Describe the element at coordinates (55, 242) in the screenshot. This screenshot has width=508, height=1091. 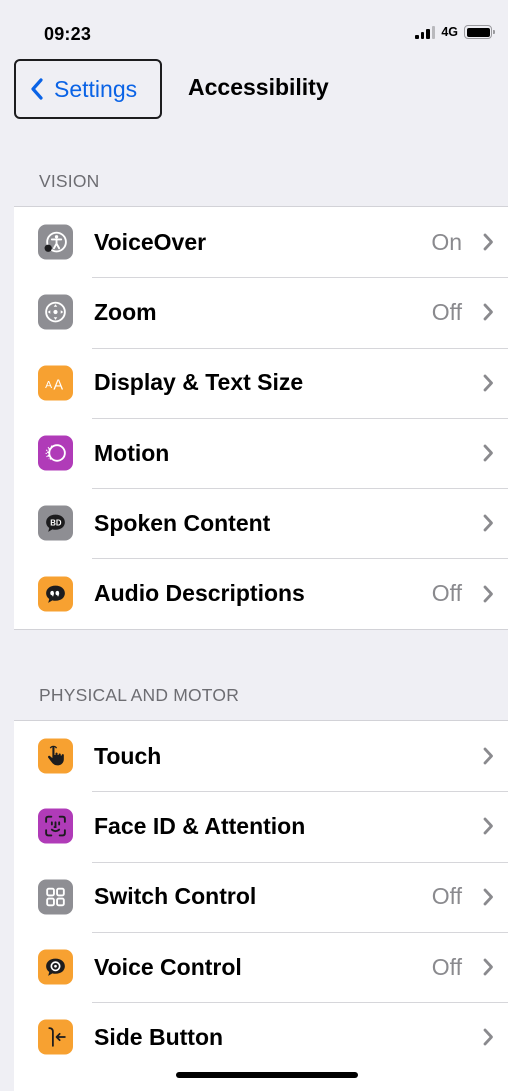
I see `voiceover-icon` at that location.